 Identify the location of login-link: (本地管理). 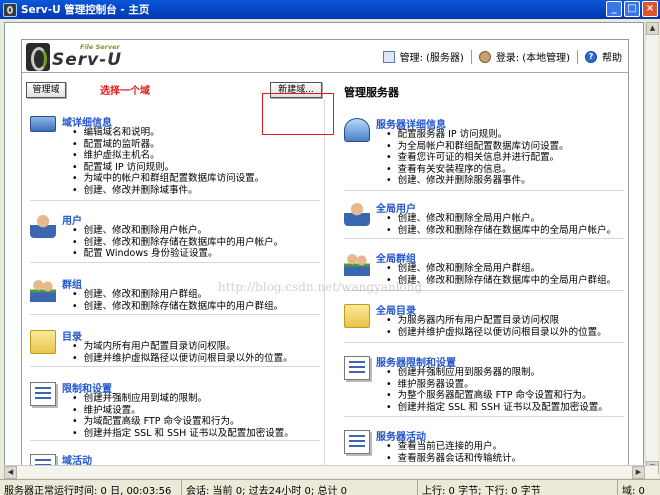
(546, 56).